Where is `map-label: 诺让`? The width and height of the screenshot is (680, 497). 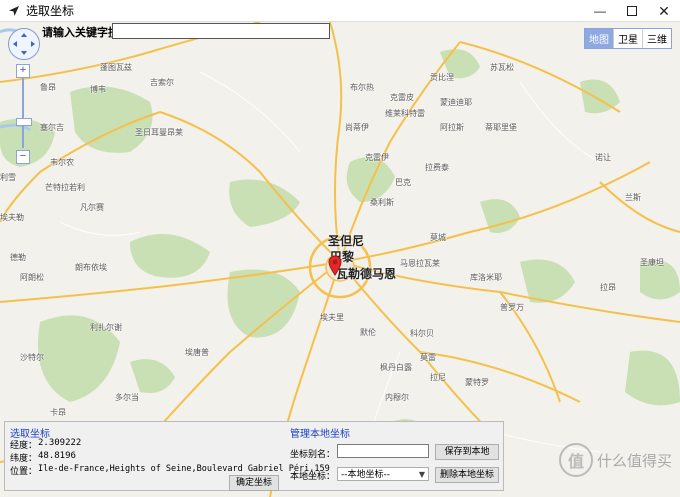 map-label: 诺让 is located at coordinates (603, 157).